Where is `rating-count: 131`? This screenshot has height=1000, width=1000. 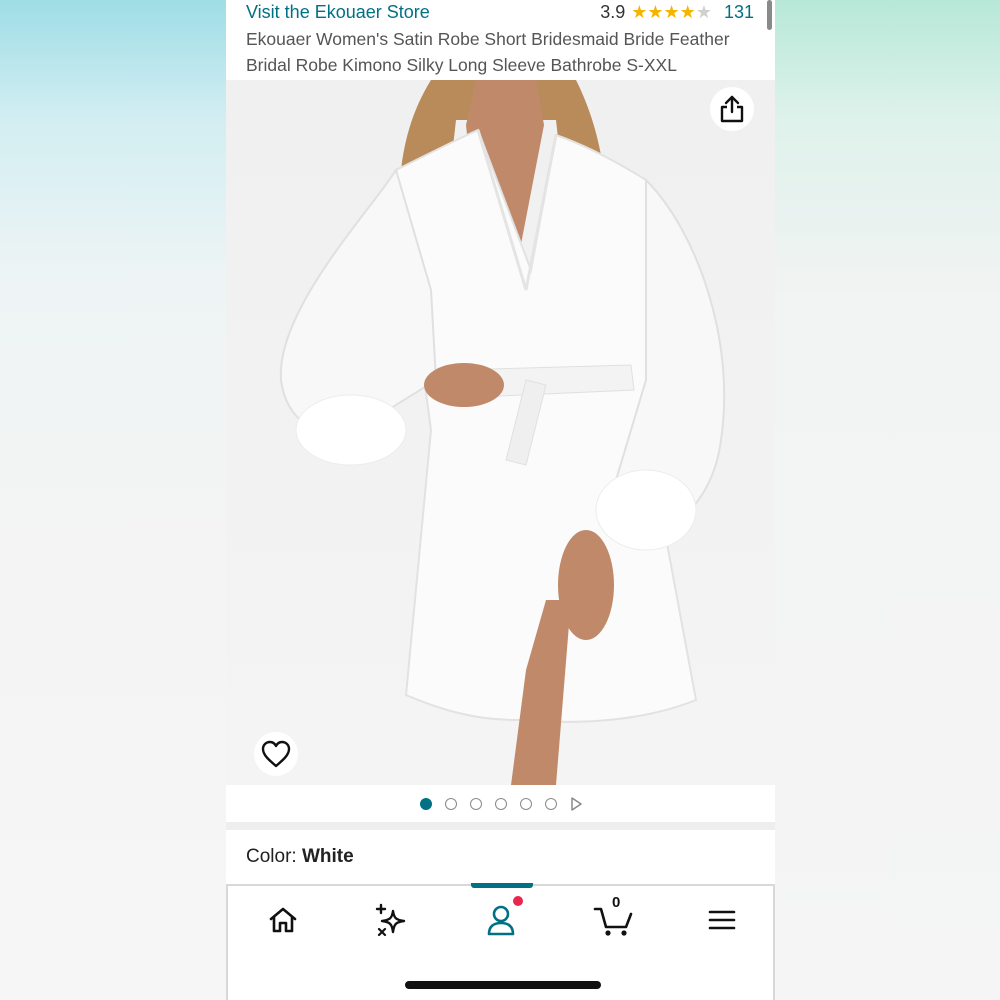
rating-count: 131 is located at coordinates (739, 12).